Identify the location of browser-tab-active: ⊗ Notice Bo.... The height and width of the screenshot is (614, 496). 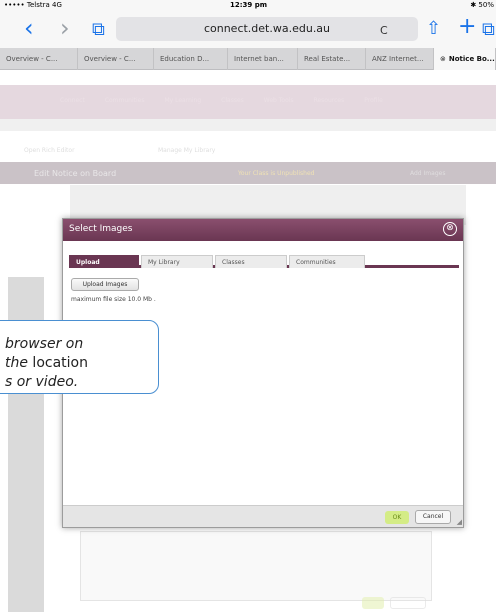
(465, 59).